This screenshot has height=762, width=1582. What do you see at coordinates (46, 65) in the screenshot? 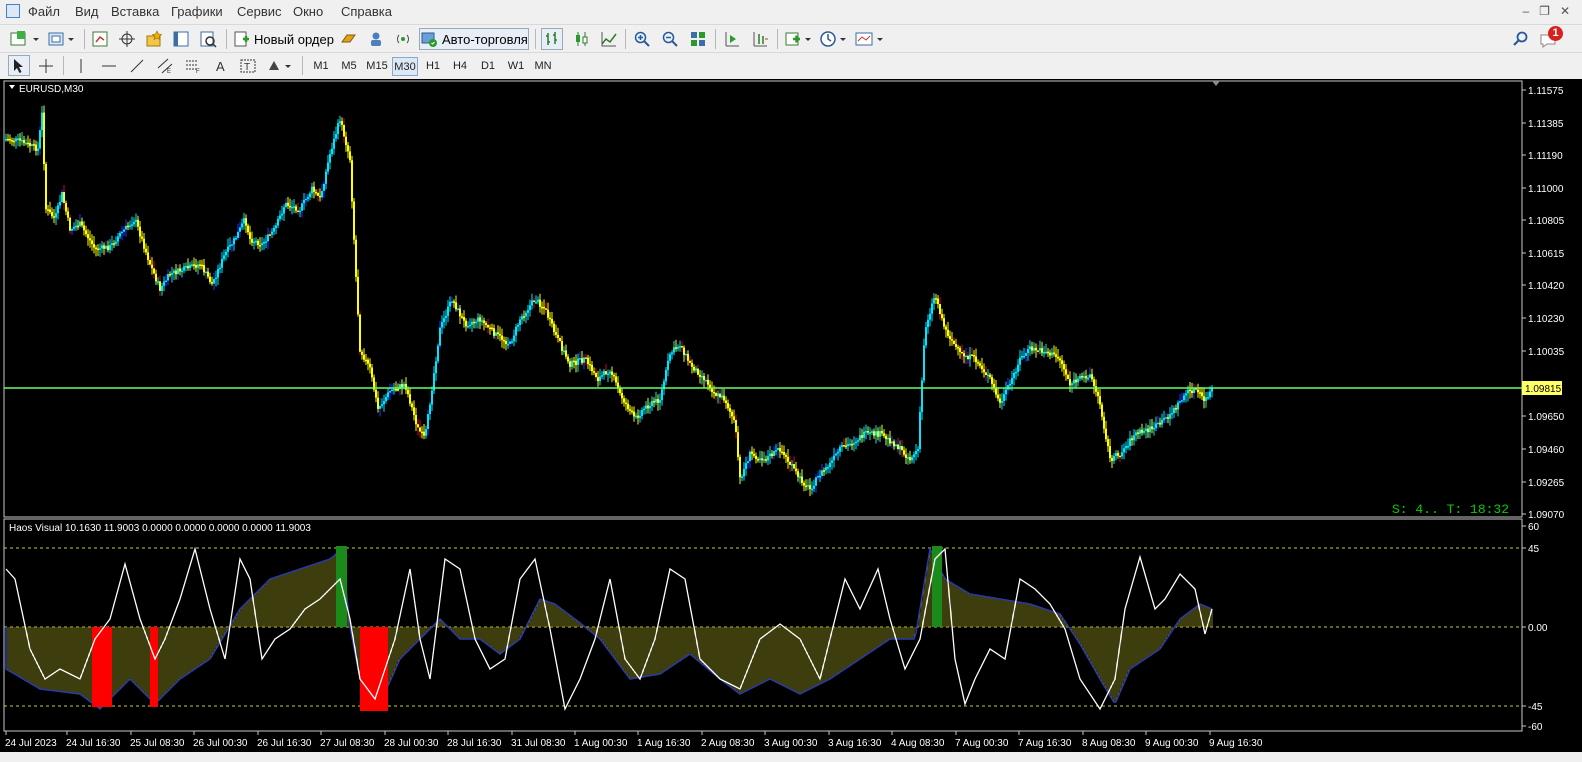
I see `crosshair-tool` at bounding box center [46, 65].